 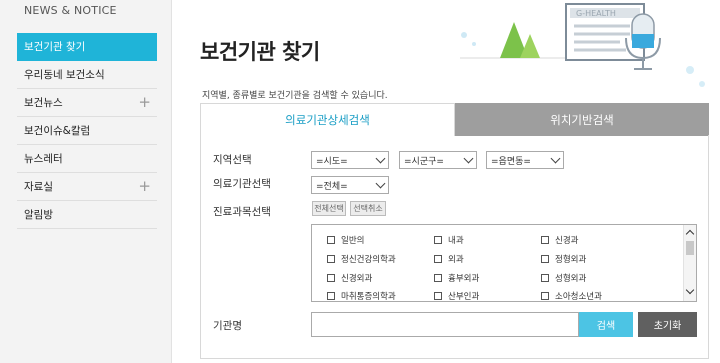 What do you see at coordinates (357, 279) in the screenshot?
I see `department-label-text: 신경외과` at bounding box center [357, 279].